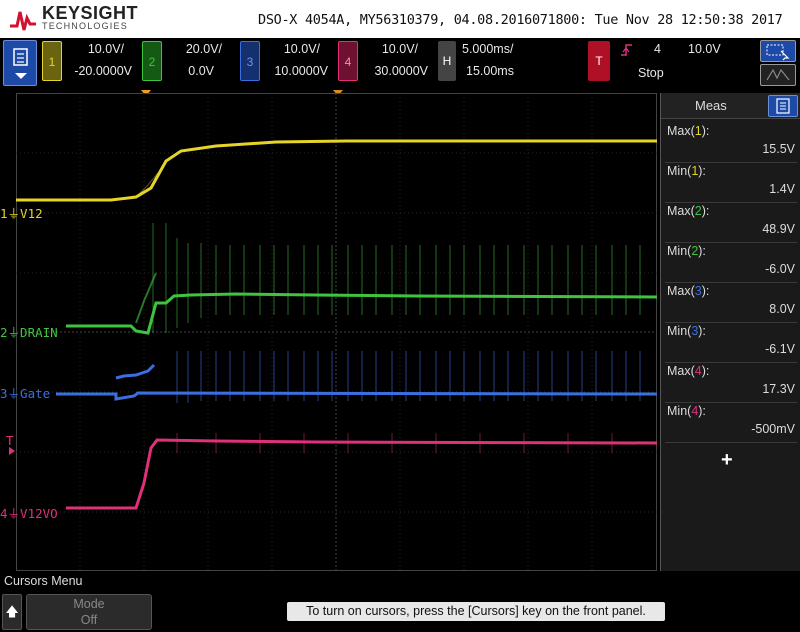 The height and width of the screenshot is (632, 800). Describe the element at coordinates (778, 389) in the screenshot. I see `meas-value: 17.3V` at that location.